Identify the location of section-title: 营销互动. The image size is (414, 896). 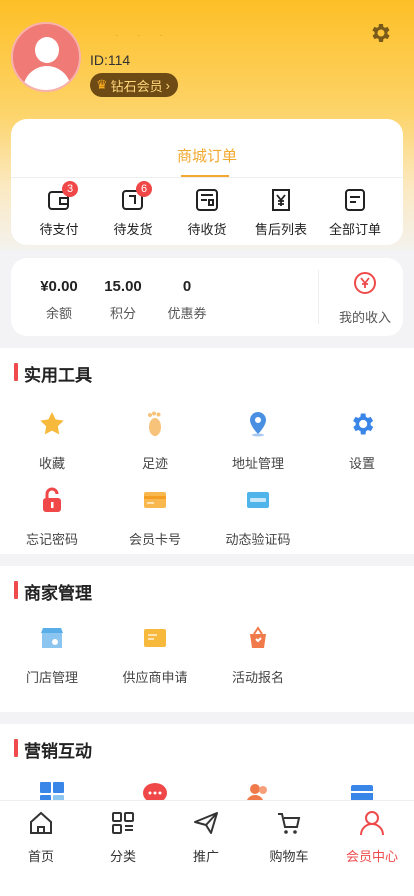
(53, 749).